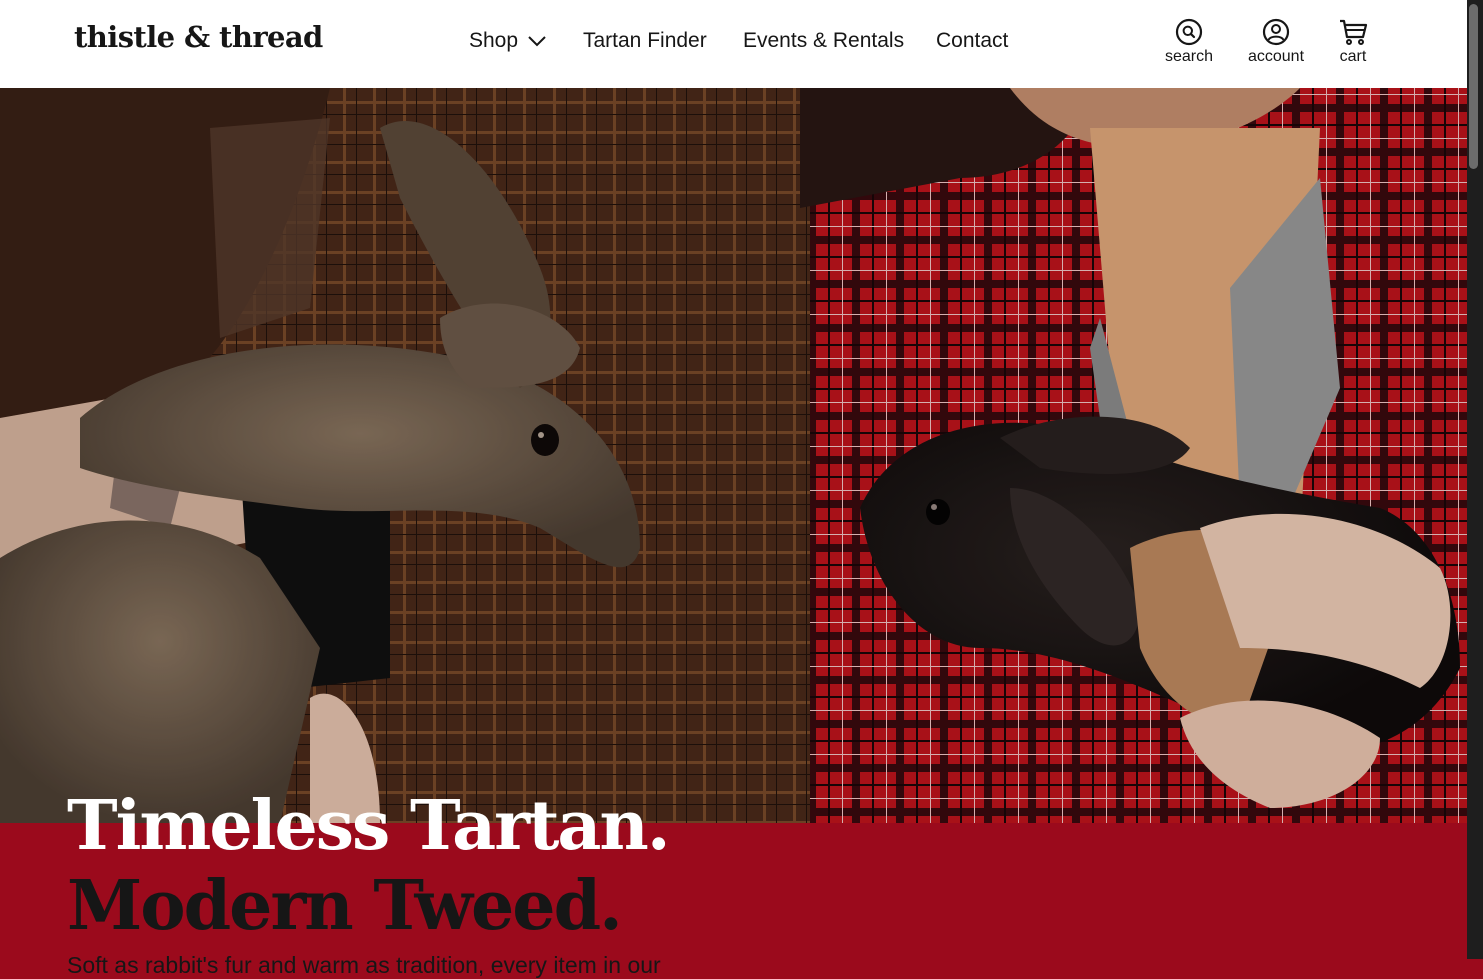 The height and width of the screenshot is (979, 1483). I want to click on account-button: account, so click(1276, 42).